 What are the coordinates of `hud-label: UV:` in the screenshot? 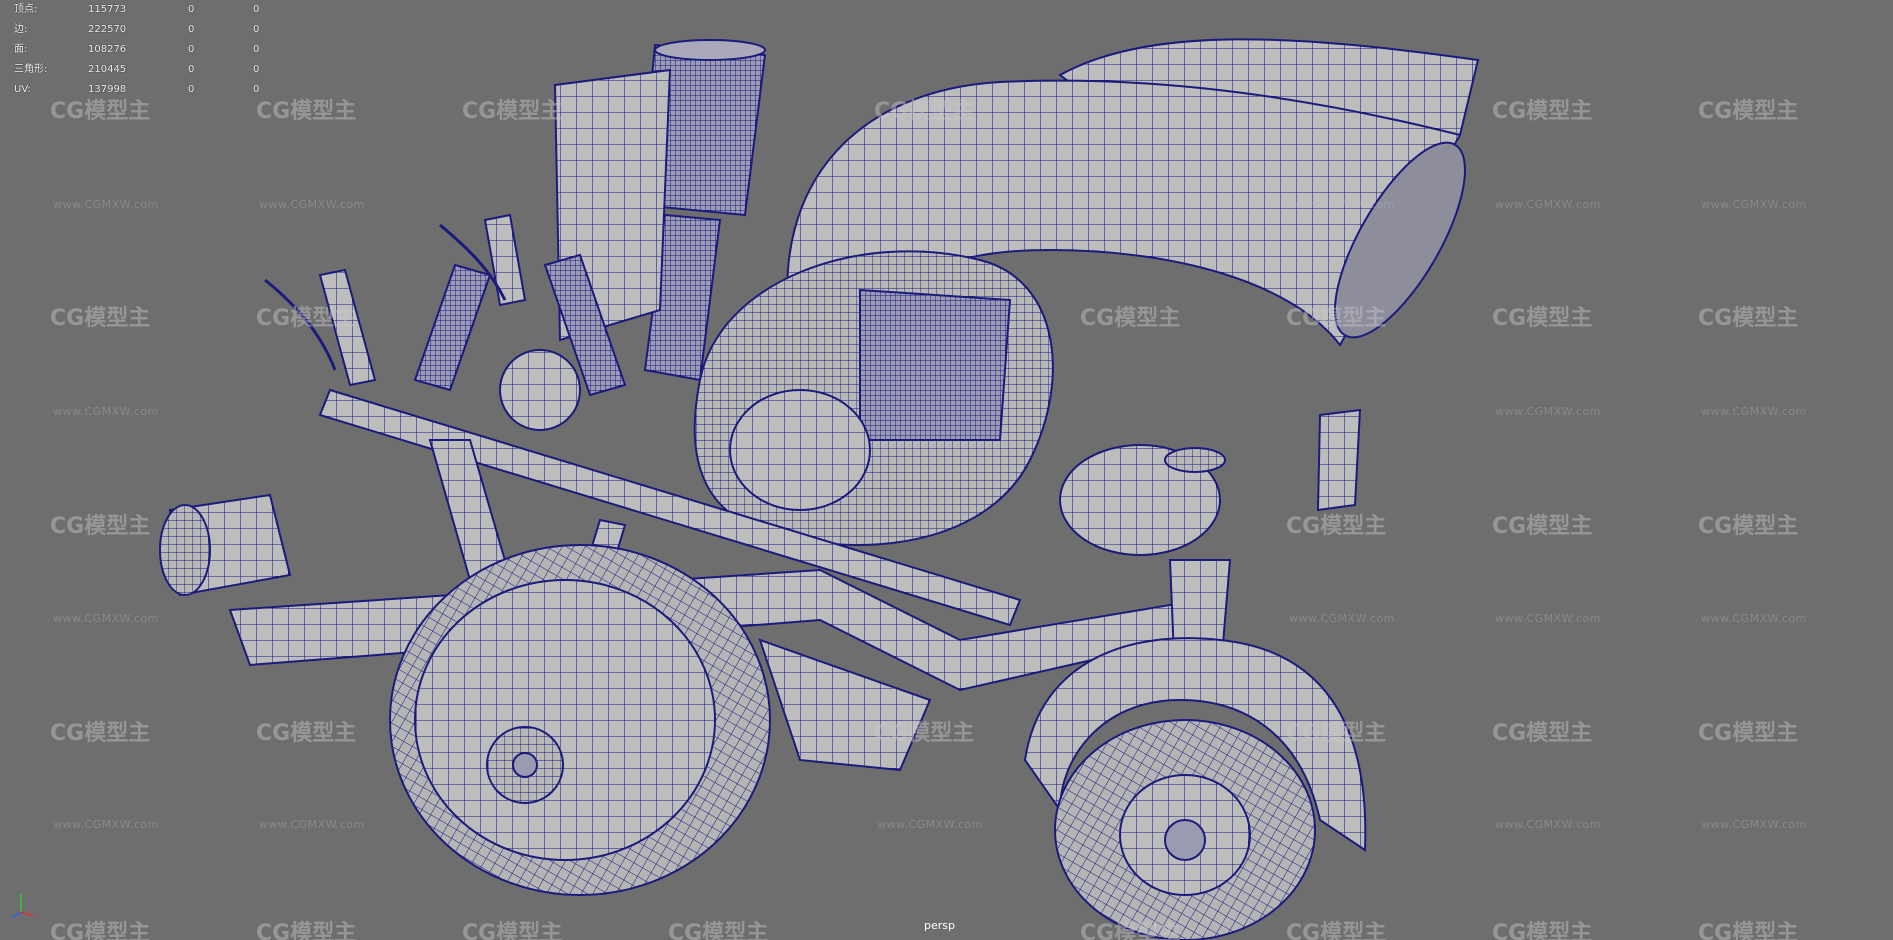 It's located at (22, 89).